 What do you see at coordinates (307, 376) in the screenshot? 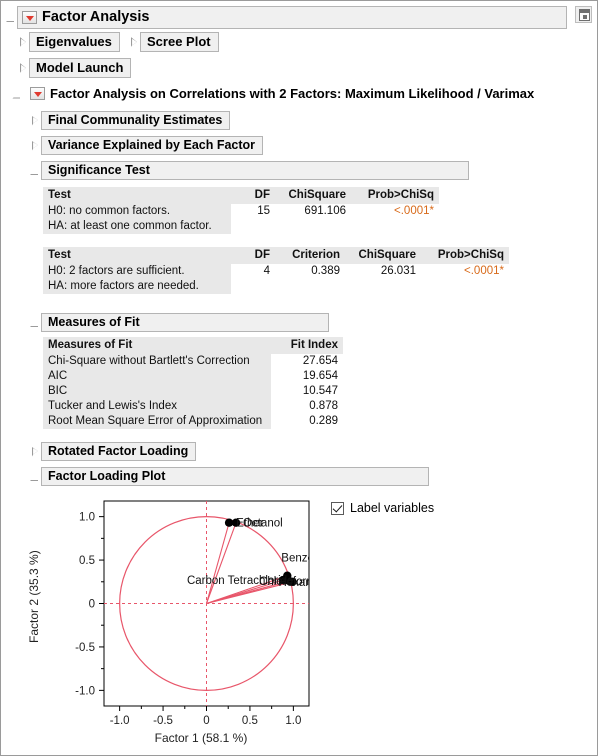
I see `cell-fit-index: 19.654` at bounding box center [307, 376].